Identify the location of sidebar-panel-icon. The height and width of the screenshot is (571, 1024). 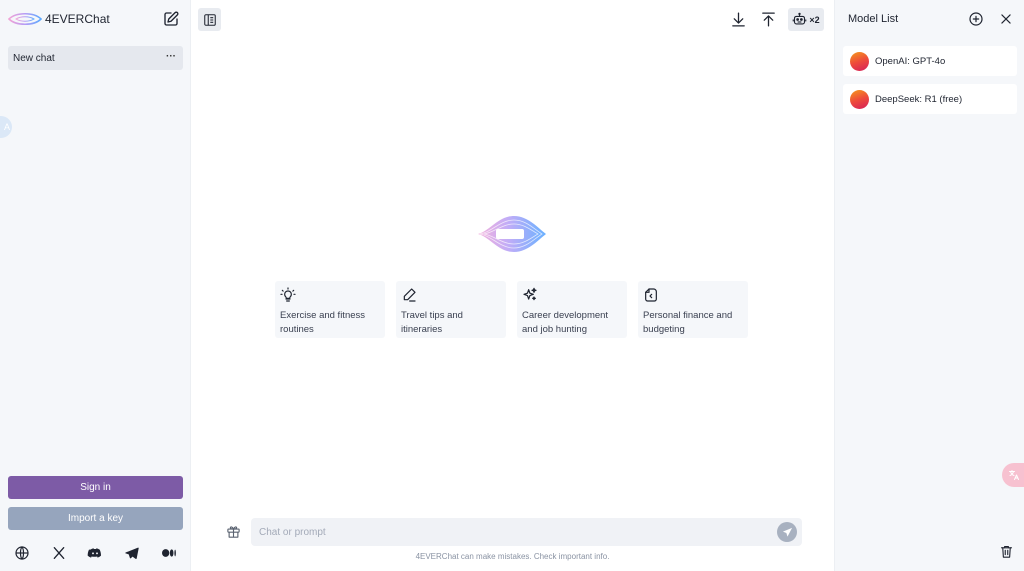
(209, 19).